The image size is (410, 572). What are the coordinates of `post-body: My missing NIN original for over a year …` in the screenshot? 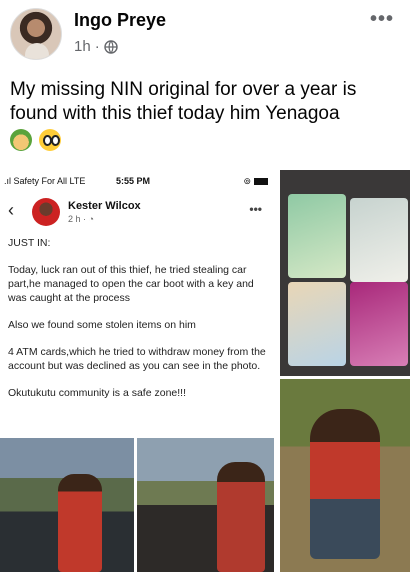 It's located at (183, 101).